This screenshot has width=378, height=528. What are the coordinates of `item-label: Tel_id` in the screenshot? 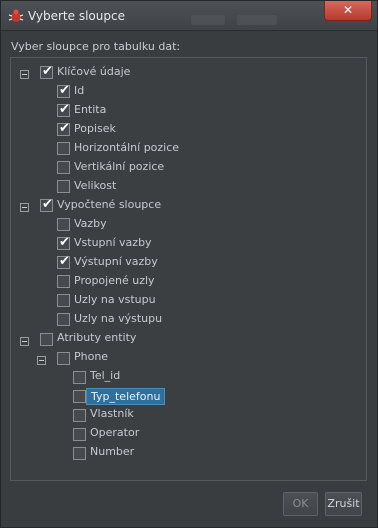 It's located at (105, 375).